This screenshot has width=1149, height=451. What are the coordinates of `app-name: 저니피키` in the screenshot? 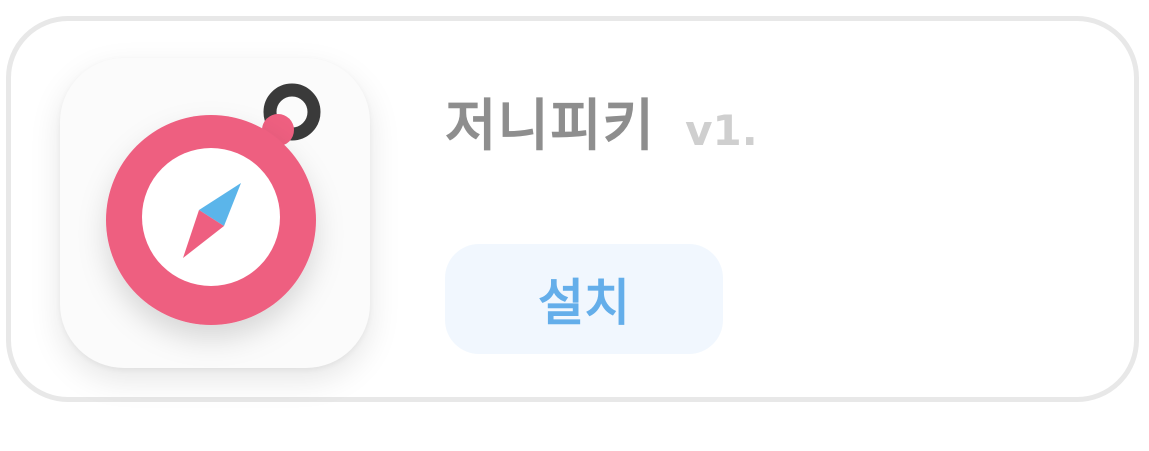 It's located at (550, 126).